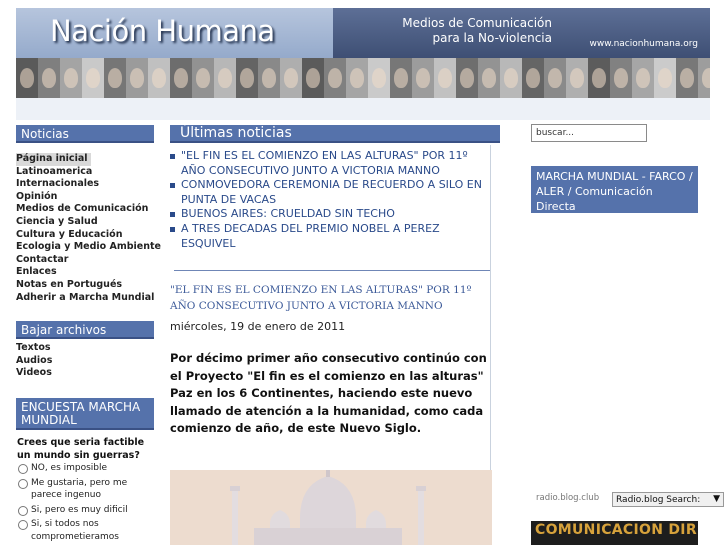 The image size is (727, 545). I want to click on menu-item: Notas en Portugués, so click(86, 285).